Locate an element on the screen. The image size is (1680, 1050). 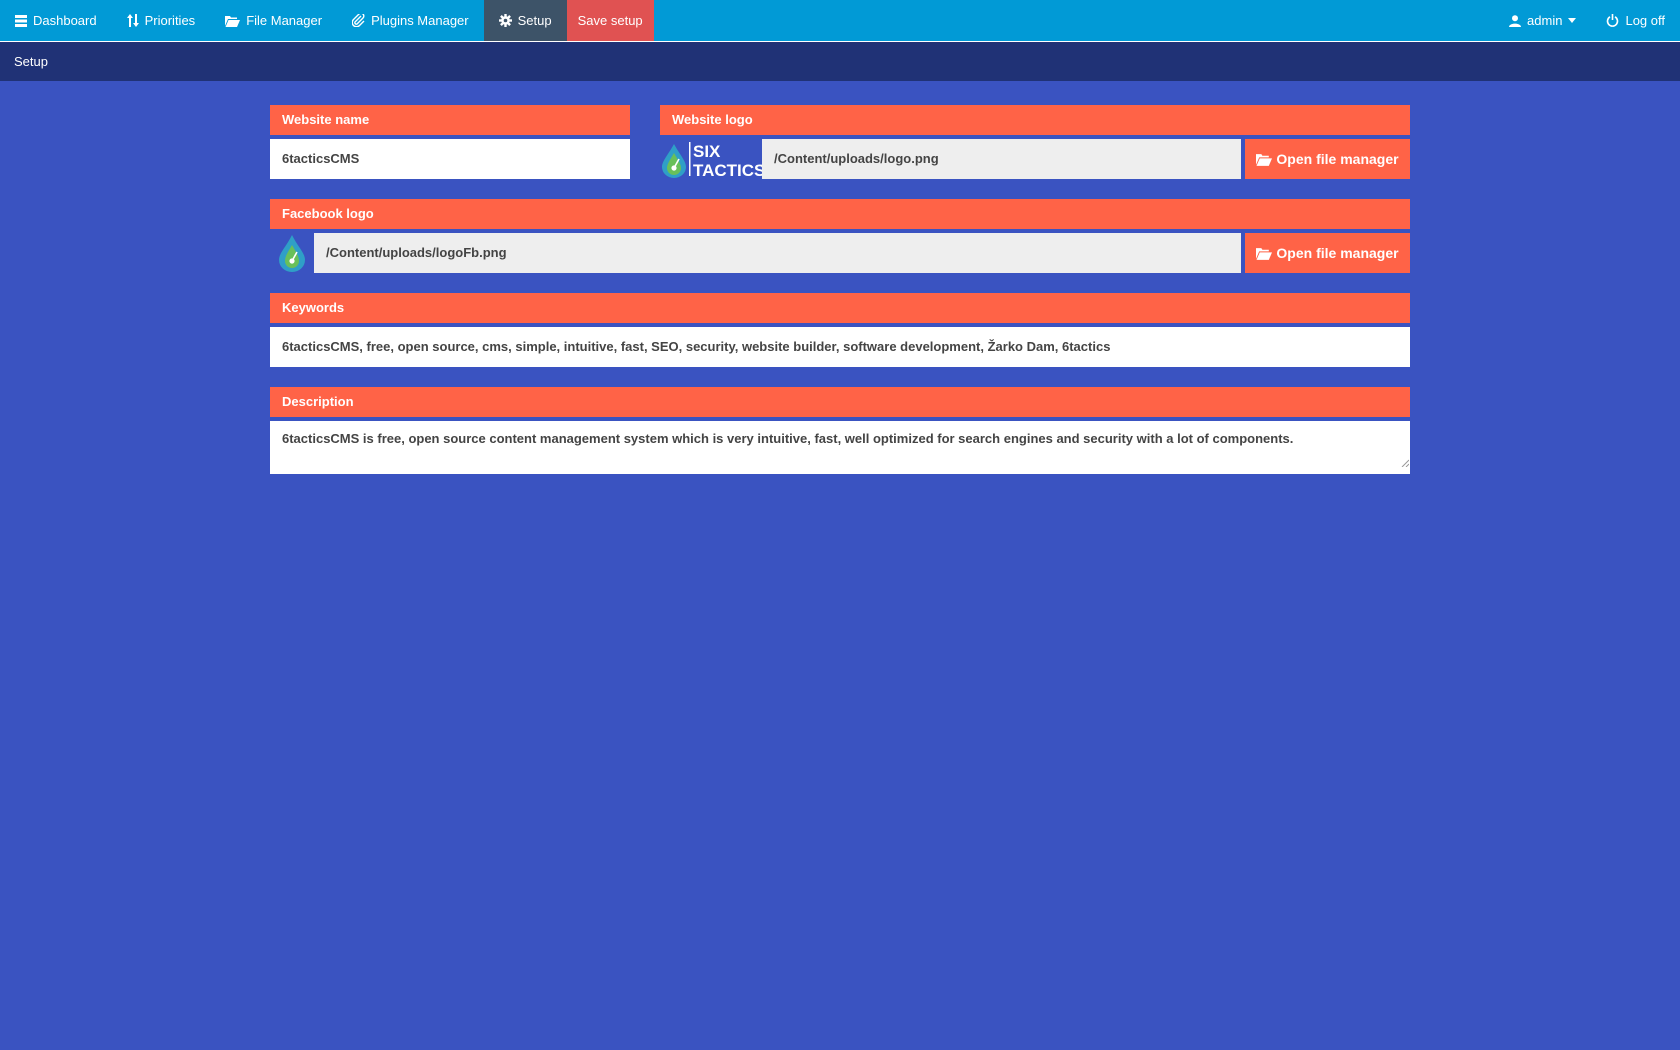
website-name-group: Website name 6tacticsCMS is located at coordinates (450, 142).